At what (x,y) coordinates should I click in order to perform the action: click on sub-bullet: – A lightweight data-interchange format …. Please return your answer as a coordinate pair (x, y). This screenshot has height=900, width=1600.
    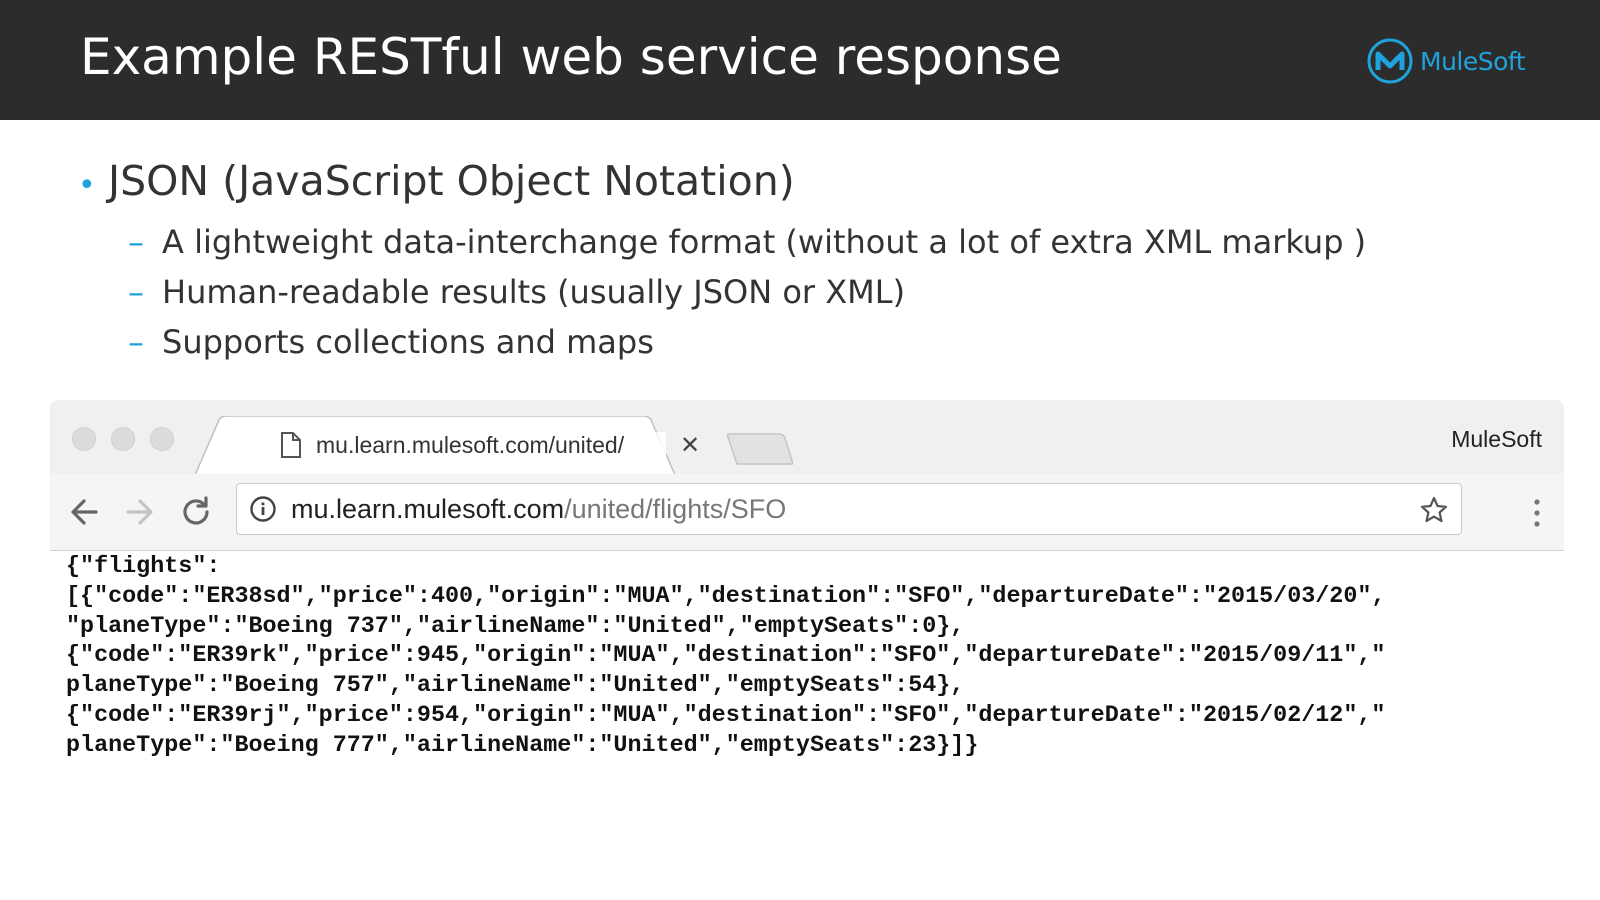
    Looking at the image, I should click on (843, 242).